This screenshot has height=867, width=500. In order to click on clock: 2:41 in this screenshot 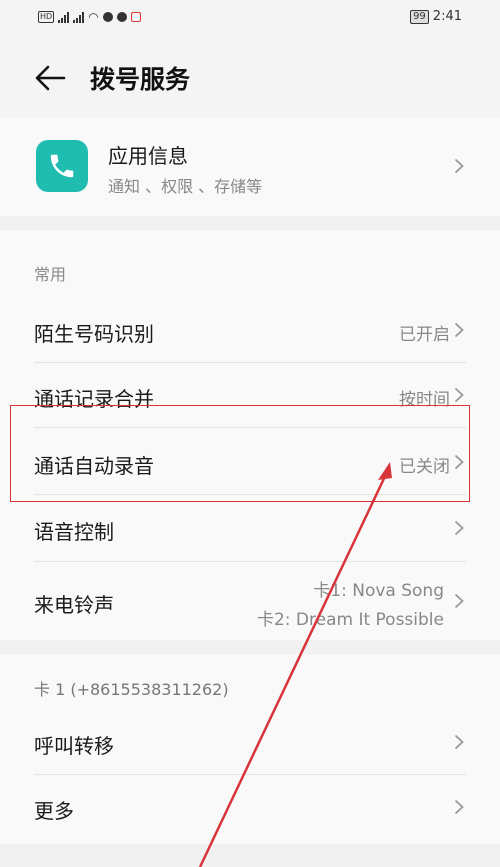, I will do `click(447, 16)`.